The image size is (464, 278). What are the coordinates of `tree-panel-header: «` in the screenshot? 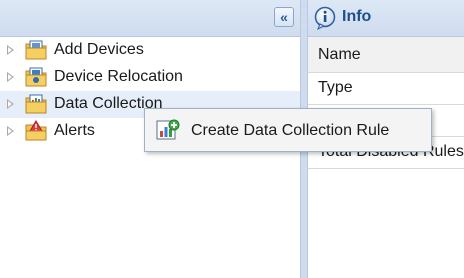 It's located at (150, 18).